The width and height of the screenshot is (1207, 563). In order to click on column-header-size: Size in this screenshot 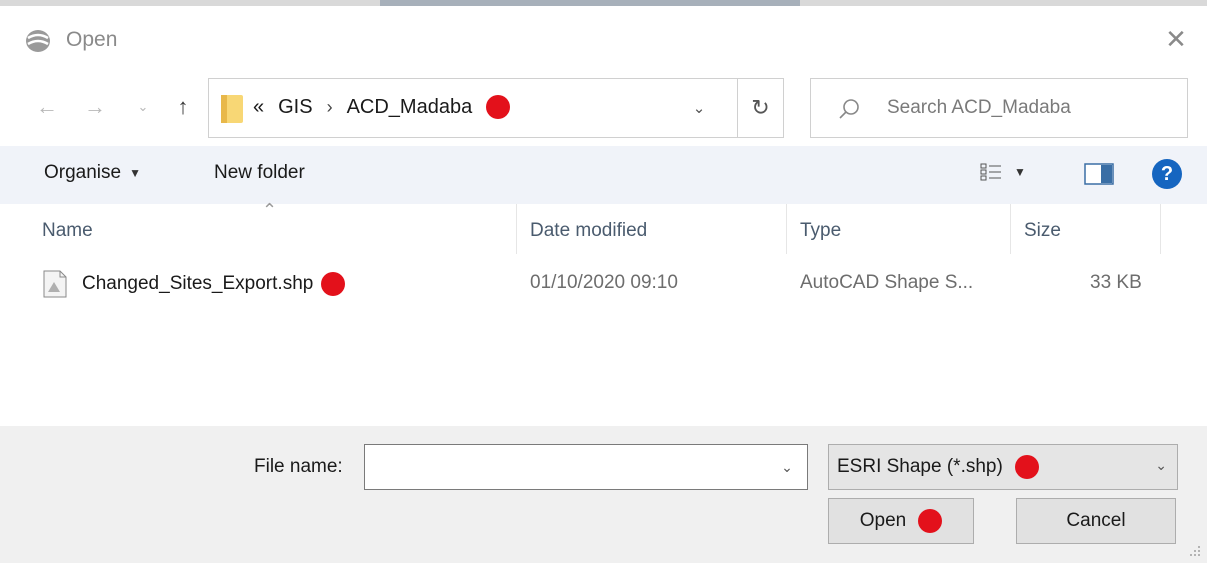, I will do `click(1042, 230)`.